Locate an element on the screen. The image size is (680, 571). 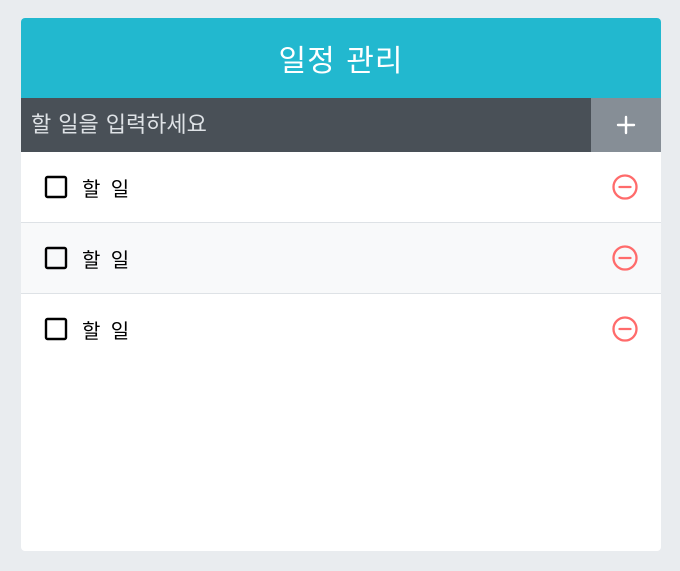
add-todo-button is located at coordinates (626, 125).